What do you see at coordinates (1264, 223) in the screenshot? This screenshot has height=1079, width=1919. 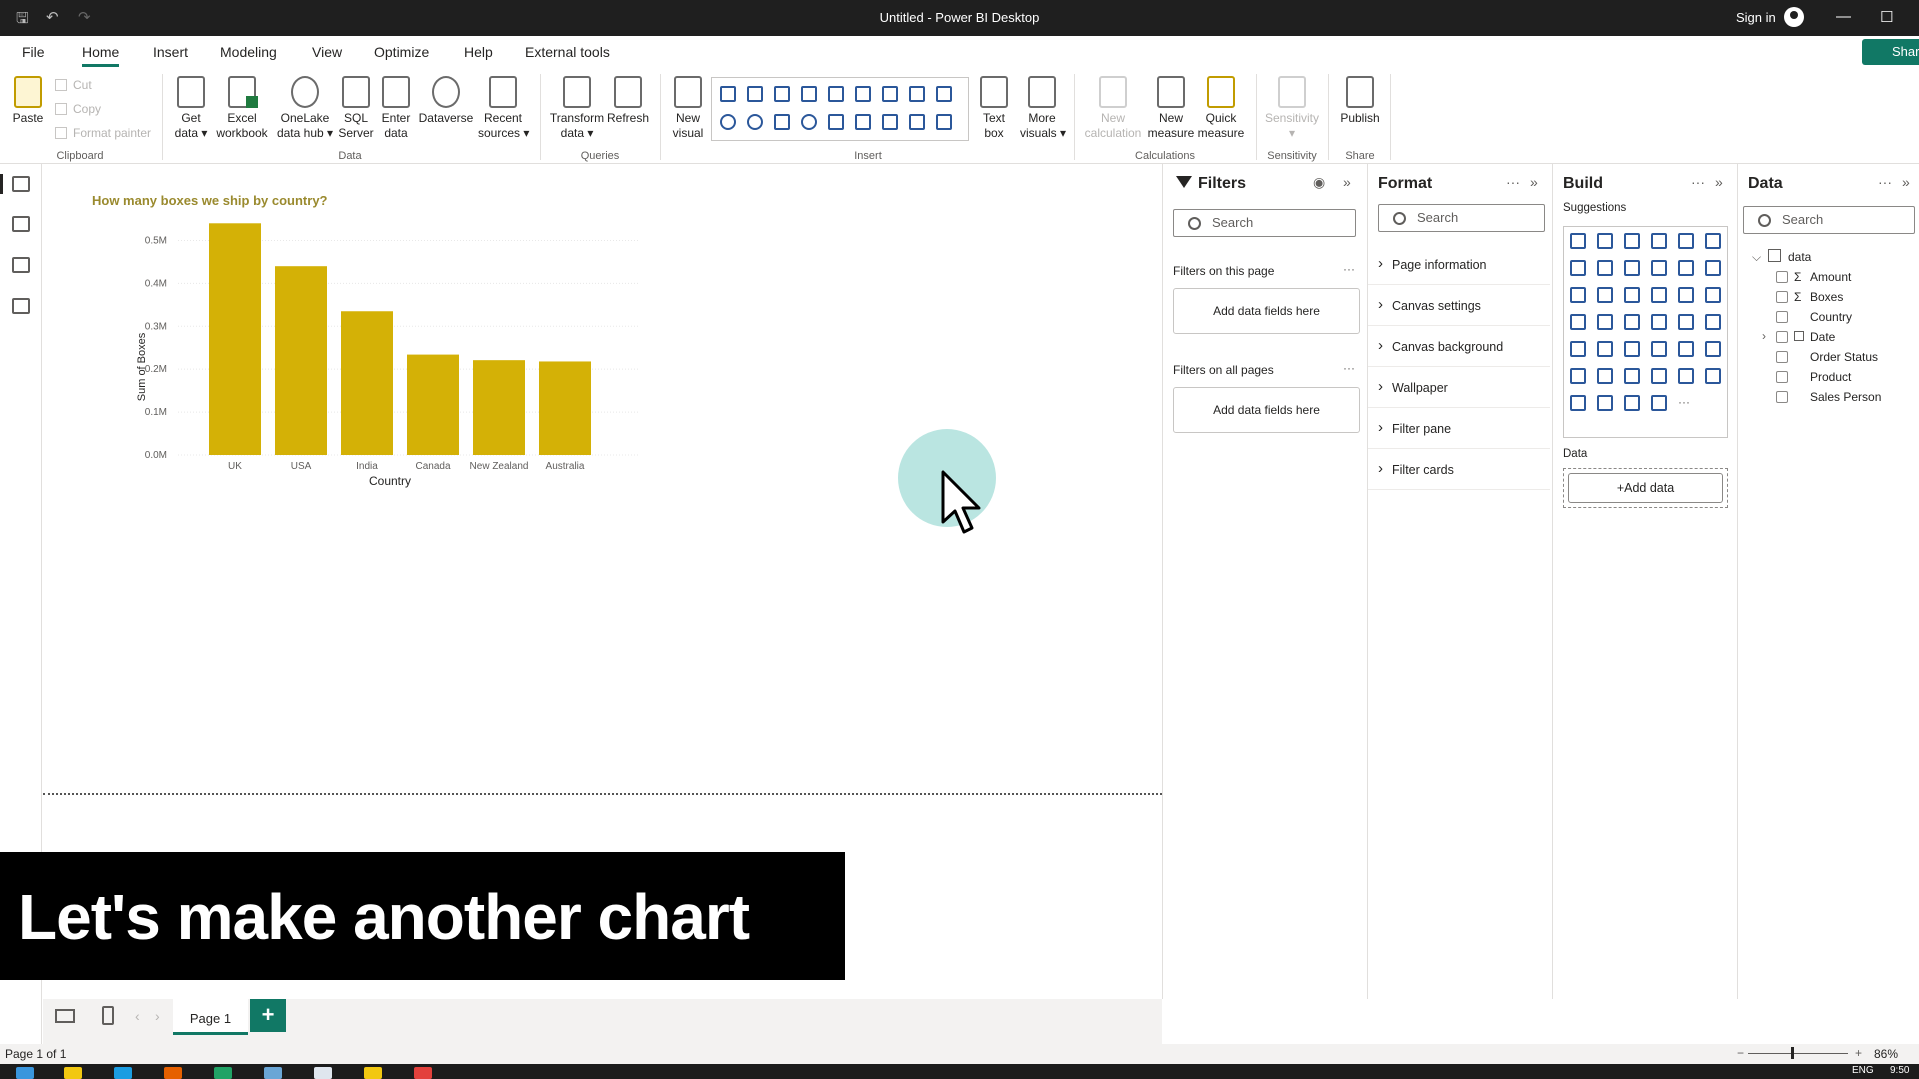 I see `filters-search-input: Search` at bounding box center [1264, 223].